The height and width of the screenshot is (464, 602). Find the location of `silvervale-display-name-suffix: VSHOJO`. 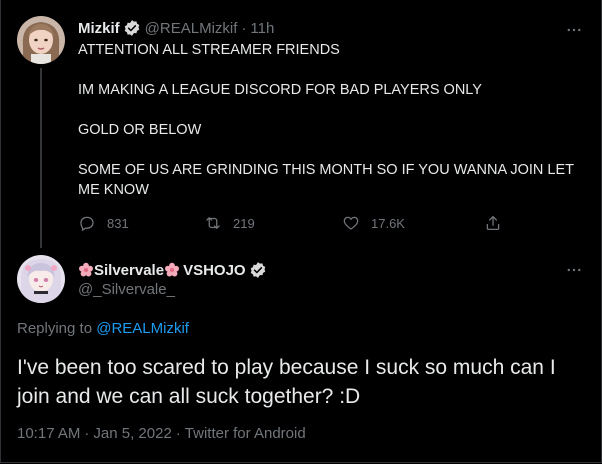

silvervale-display-name-suffix: VSHOJO is located at coordinates (214, 270).